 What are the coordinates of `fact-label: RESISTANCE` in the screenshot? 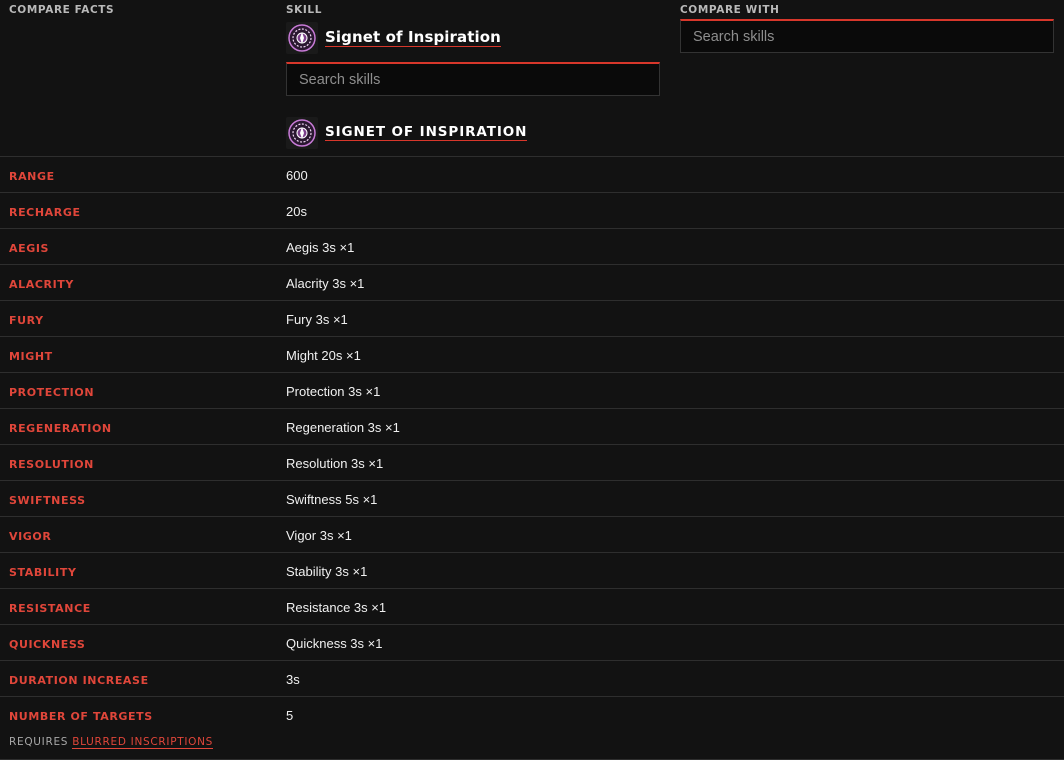 It's located at (50, 608).